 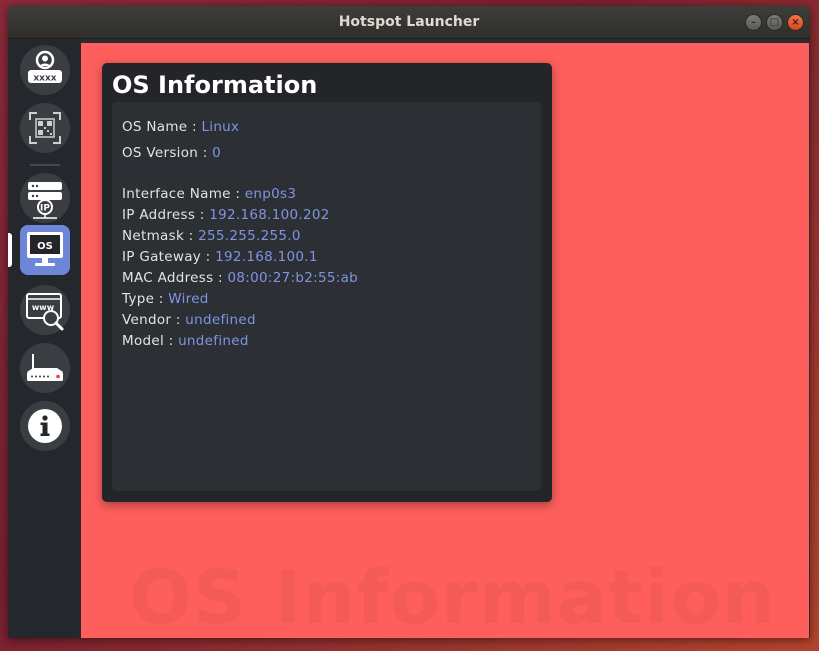 I want to click on info-row-ip-gateway: IP Gateway : 192.168.100.1, so click(x=220, y=257).